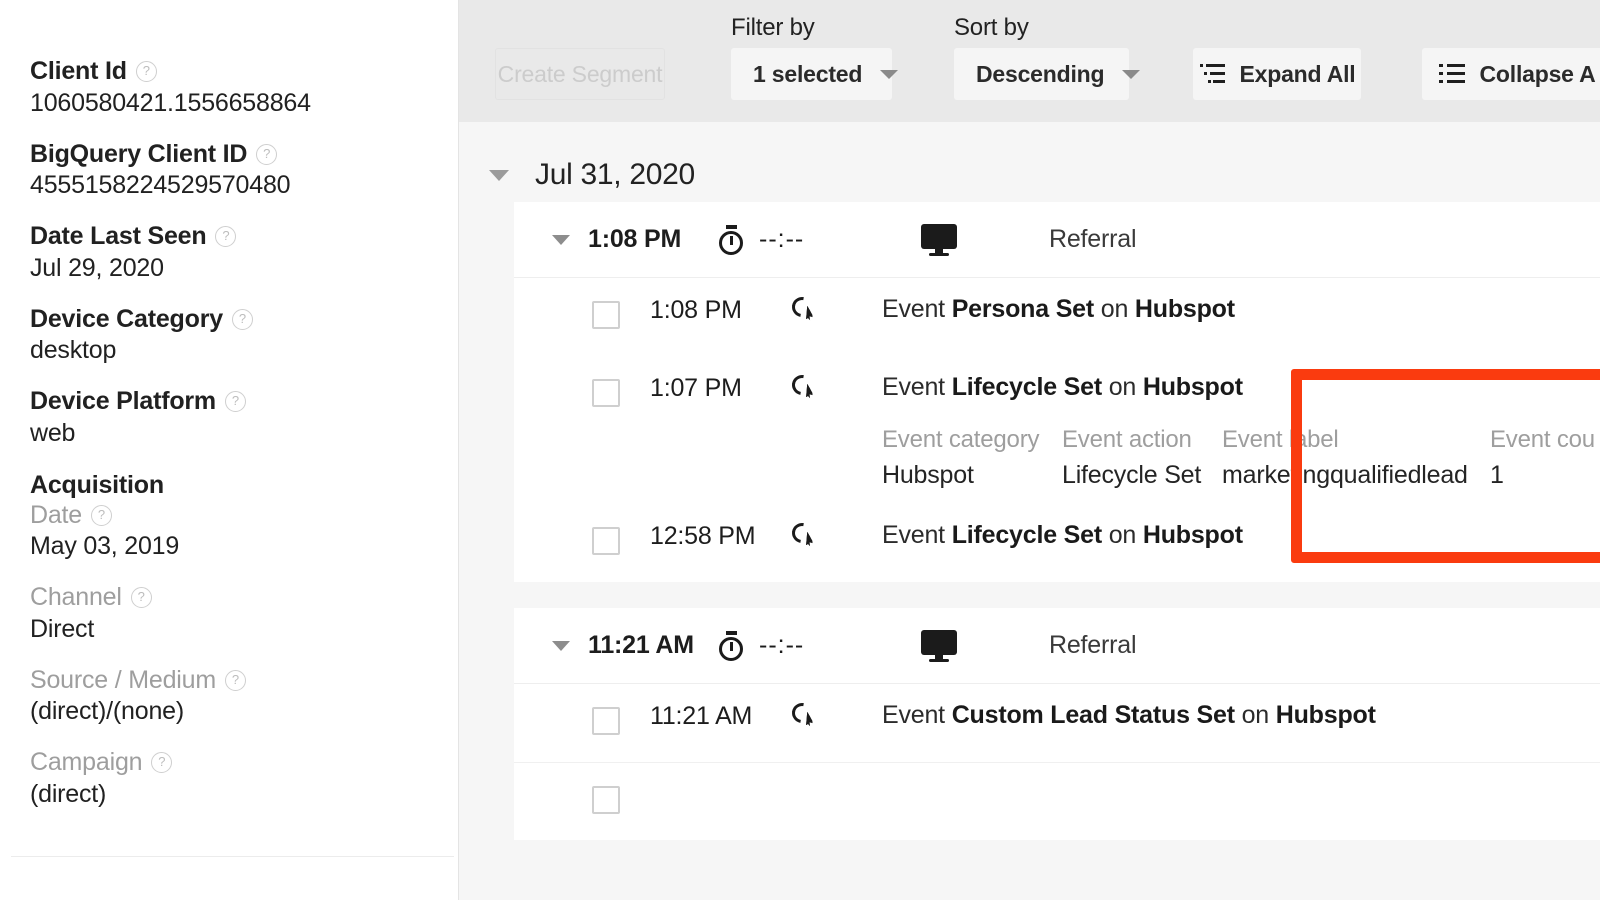  I want to click on filter-by-caption: Filter by, so click(773, 27).